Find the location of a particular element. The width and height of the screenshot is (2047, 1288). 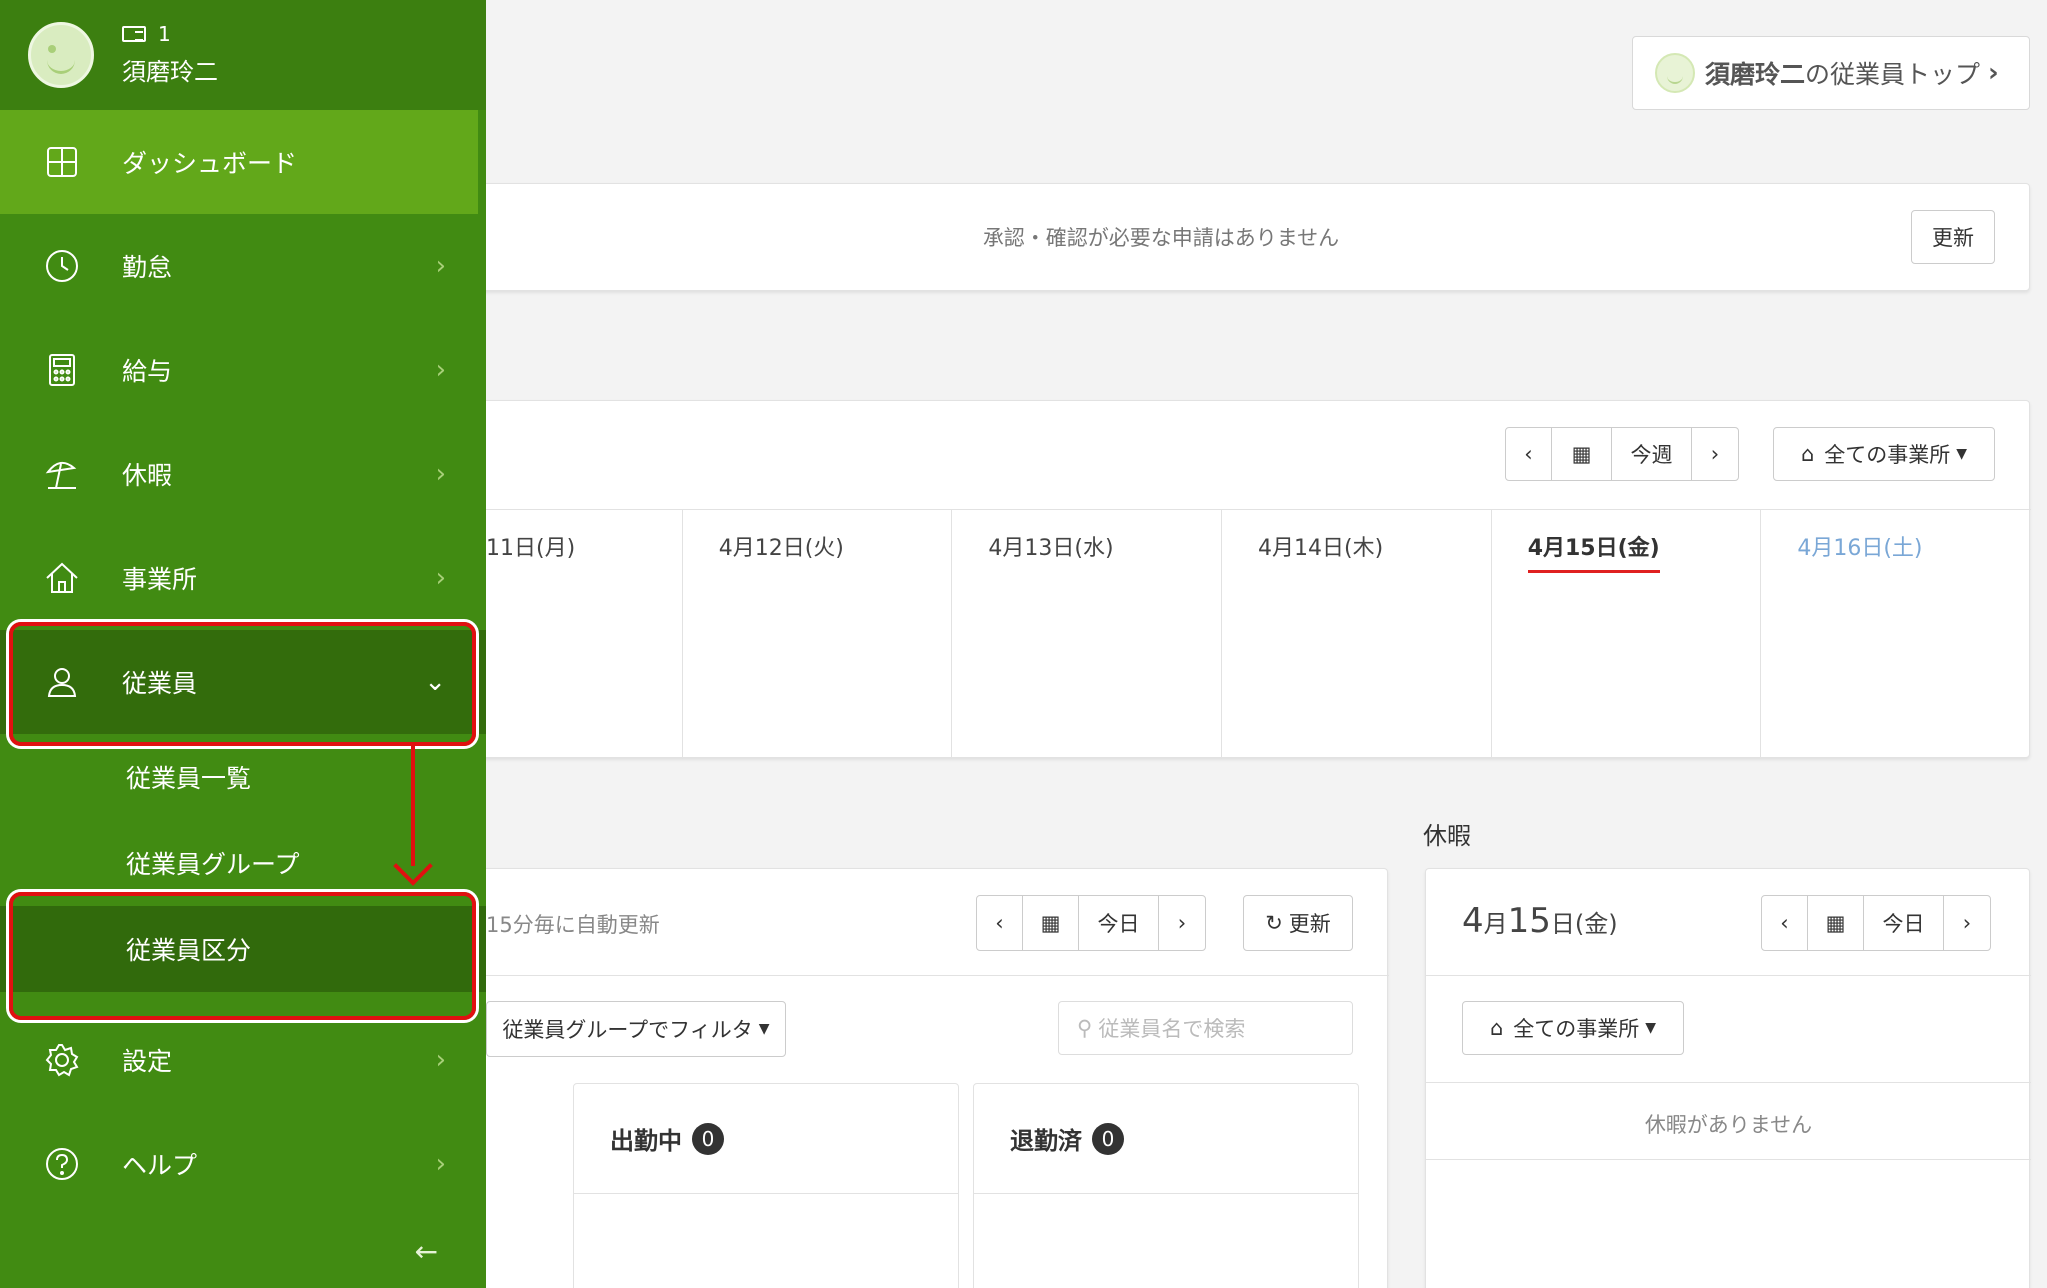

help-icon is located at coordinates (62, 1164).